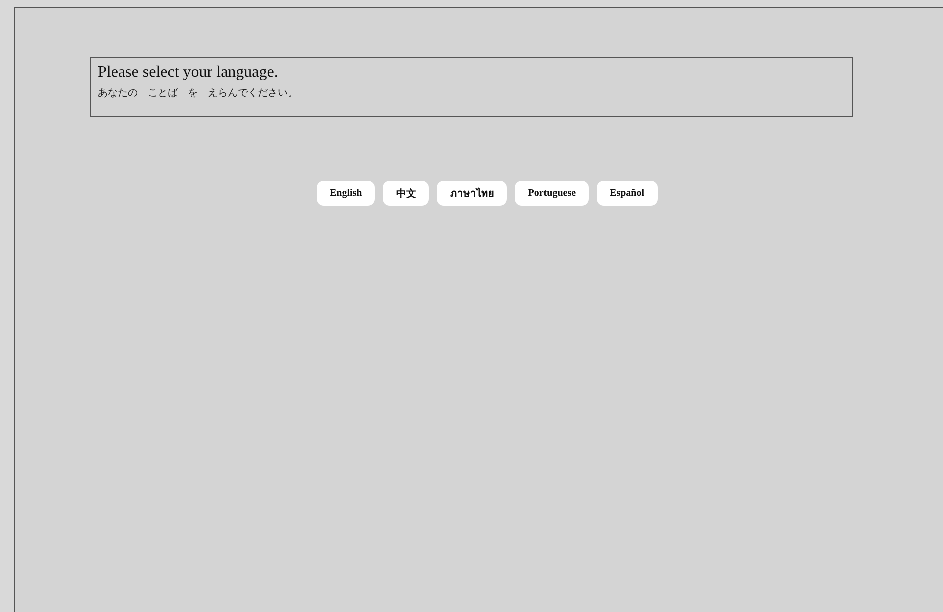 This screenshot has height=612, width=943. What do you see at coordinates (346, 193) in the screenshot?
I see `language-button: English` at bounding box center [346, 193].